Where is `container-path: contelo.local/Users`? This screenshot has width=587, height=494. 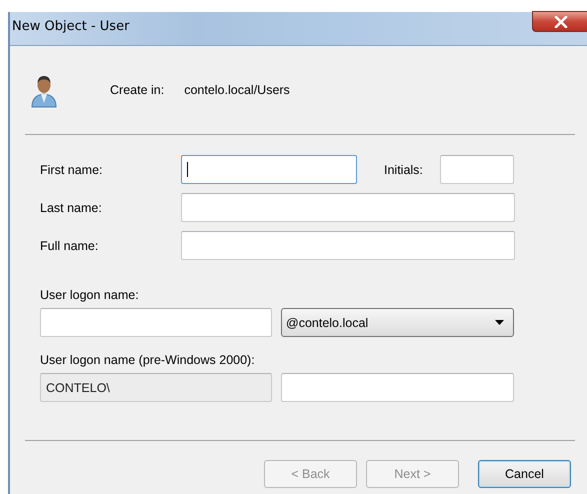 container-path: contelo.local/Users is located at coordinates (237, 90).